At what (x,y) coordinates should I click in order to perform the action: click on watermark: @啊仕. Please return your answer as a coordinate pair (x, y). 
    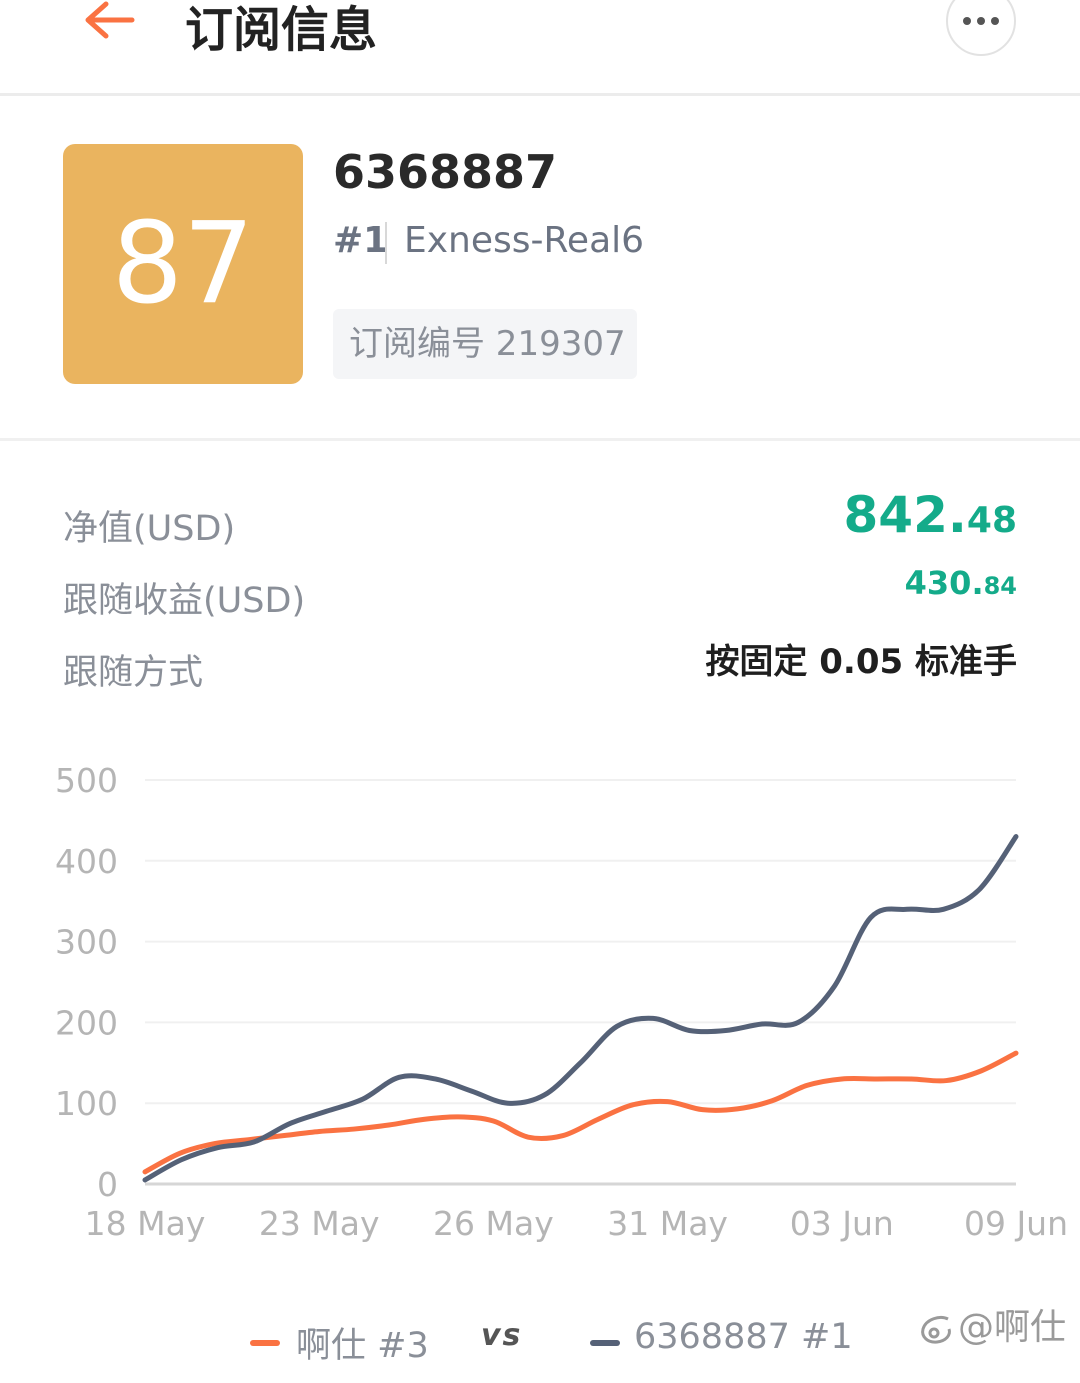
    Looking at the image, I should click on (992, 1324).